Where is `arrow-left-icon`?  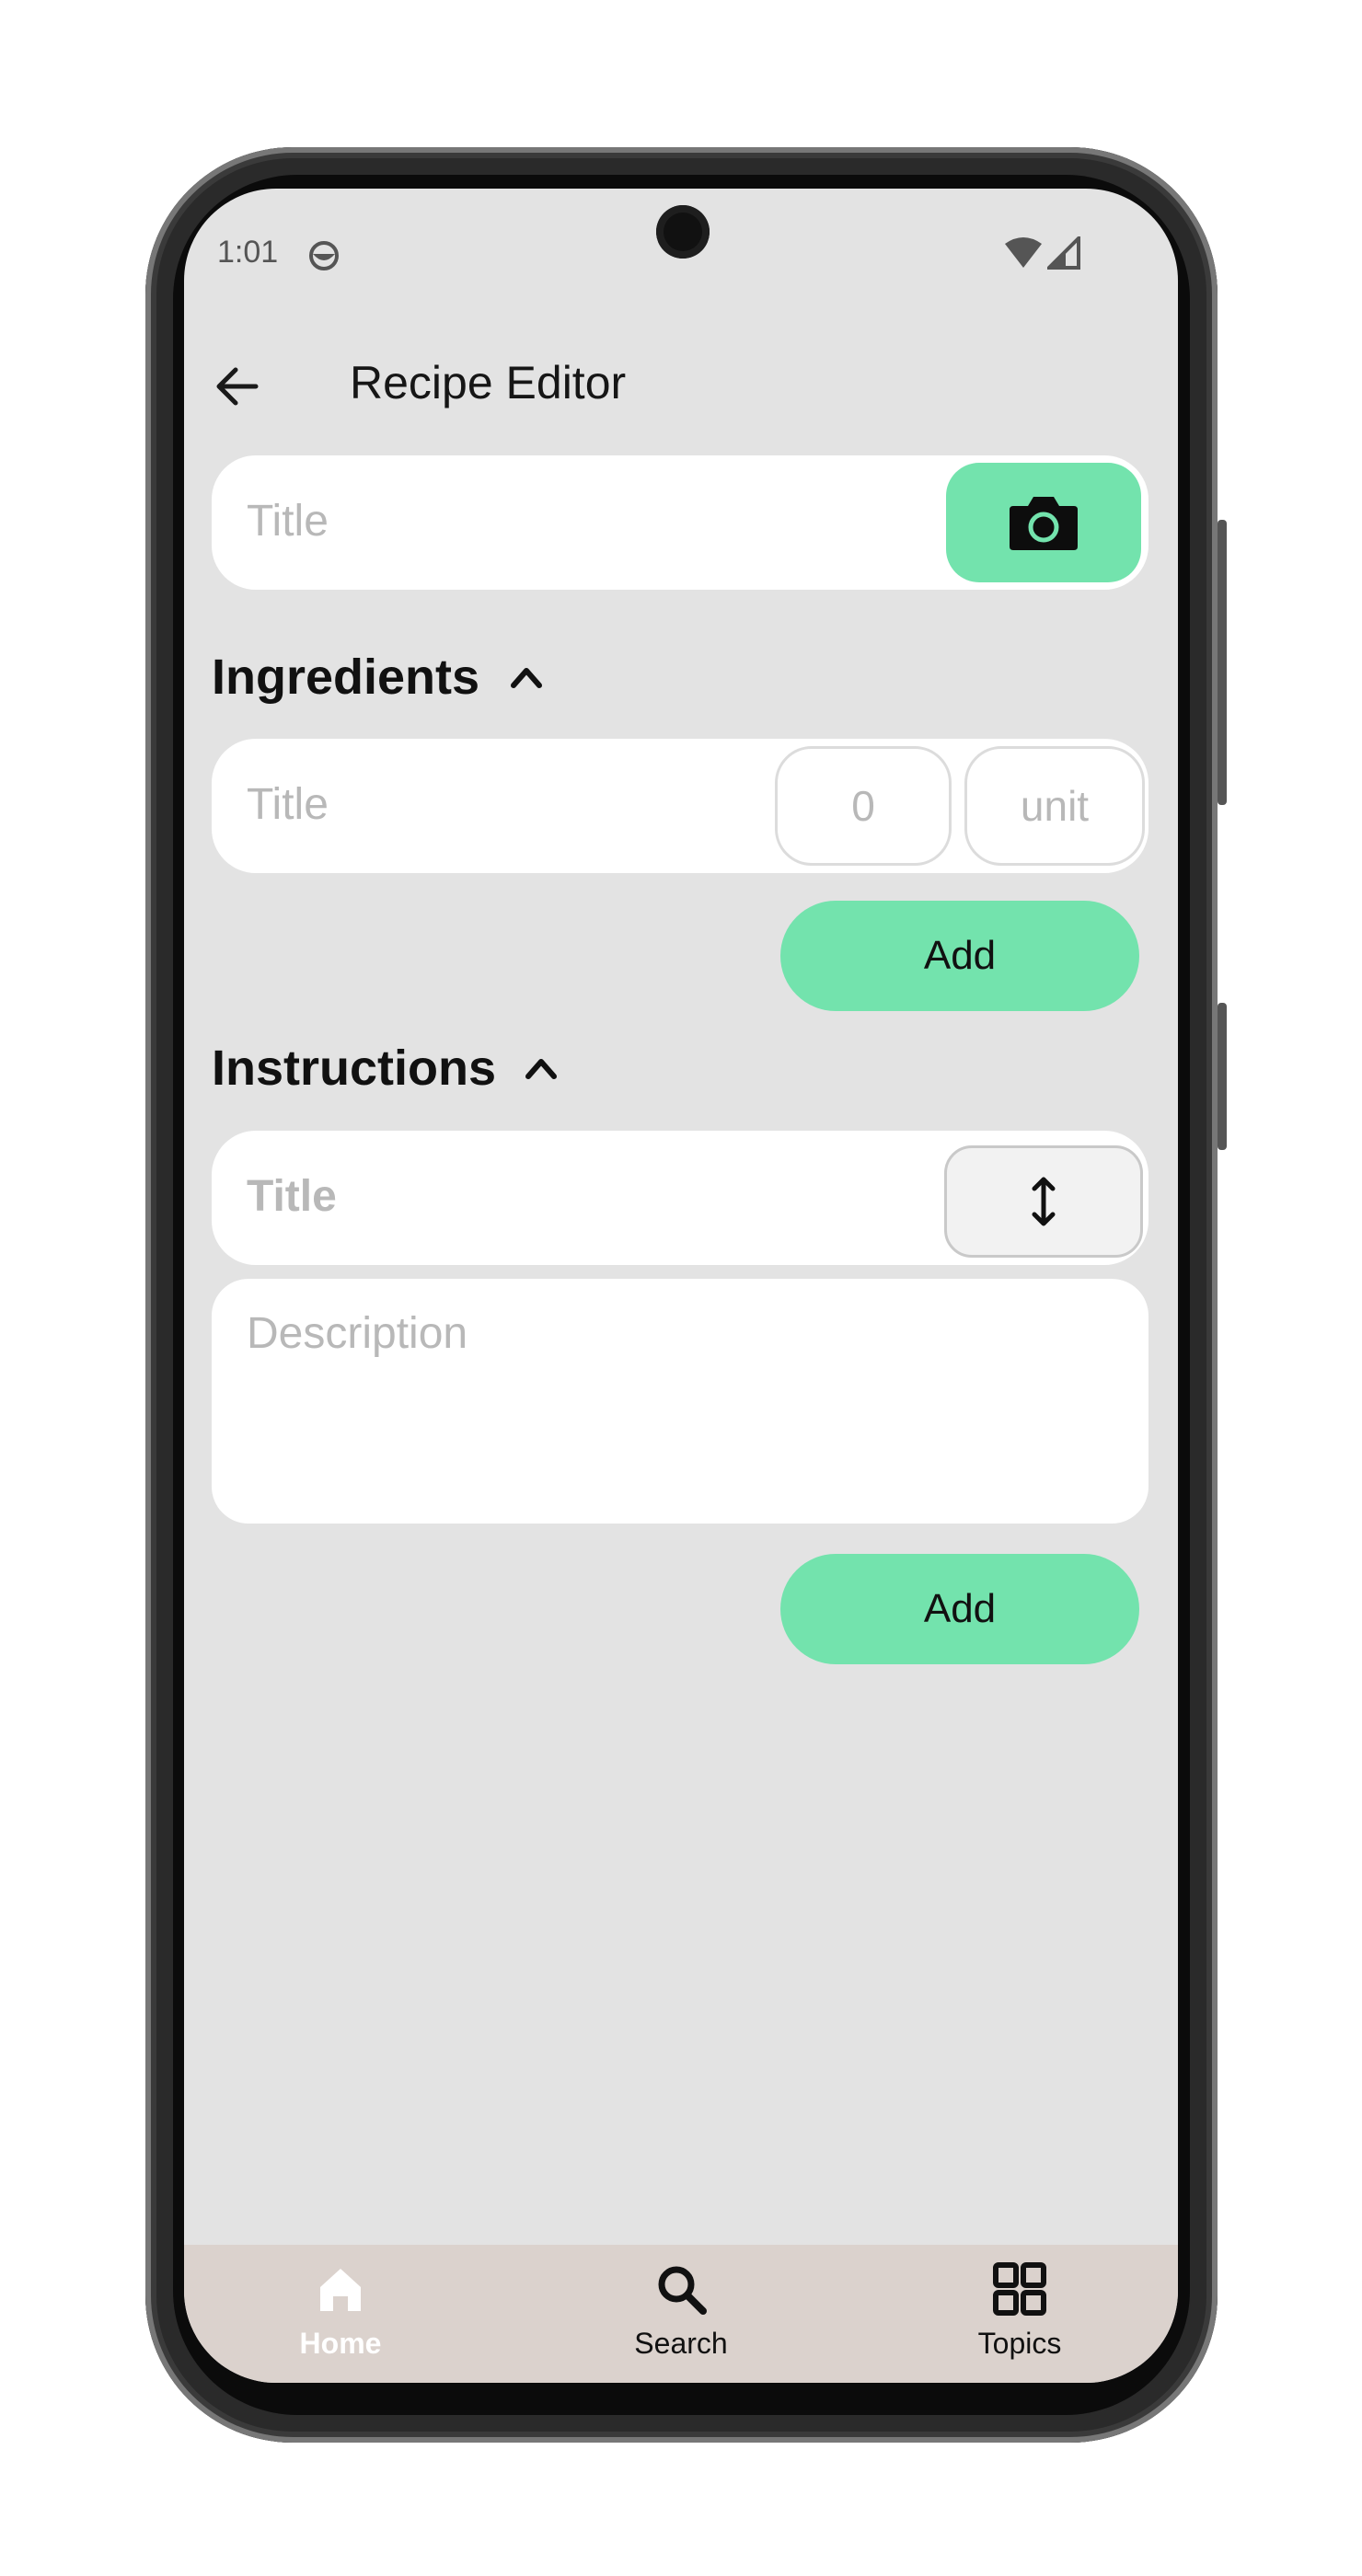 arrow-left-icon is located at coordinates (238, 386).